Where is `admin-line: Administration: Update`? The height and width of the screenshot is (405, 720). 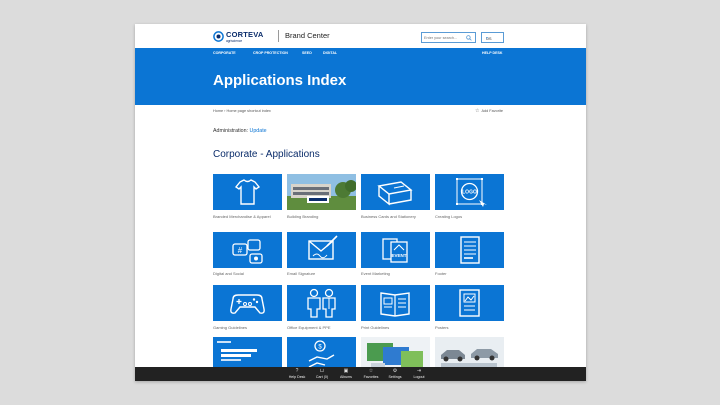
admin-line: Administration: Update is located at coordinates (240, 131).